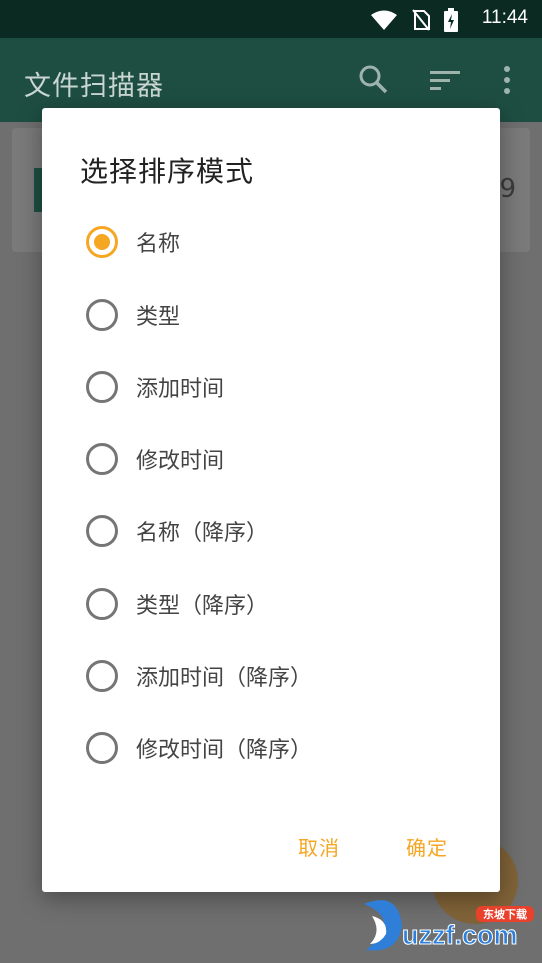 The width and height of the screenshot is (542, 963). Describe the element at coordinates (224, 678) in the screenshot. I see `option-label: 添加时间（降序）` at that location.